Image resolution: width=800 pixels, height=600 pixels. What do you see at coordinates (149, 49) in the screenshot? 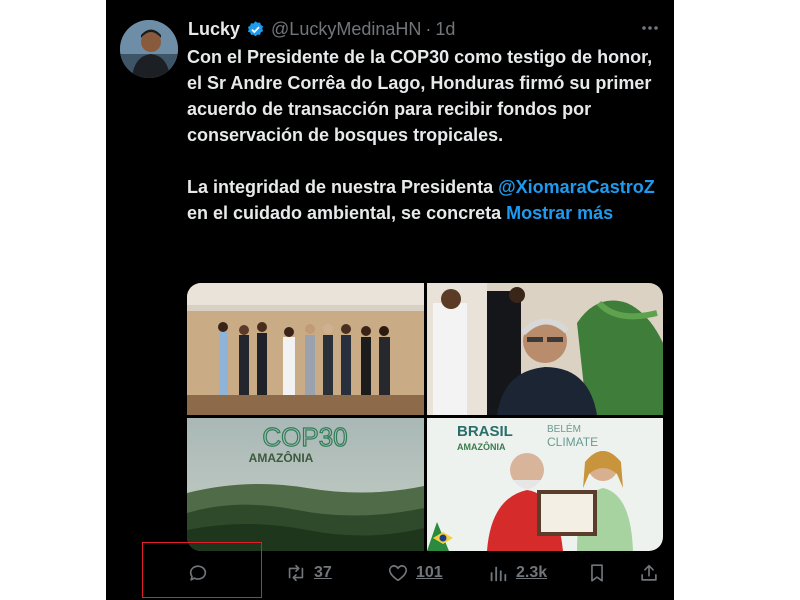
I see `avatar` at bounding box center [149, 49].